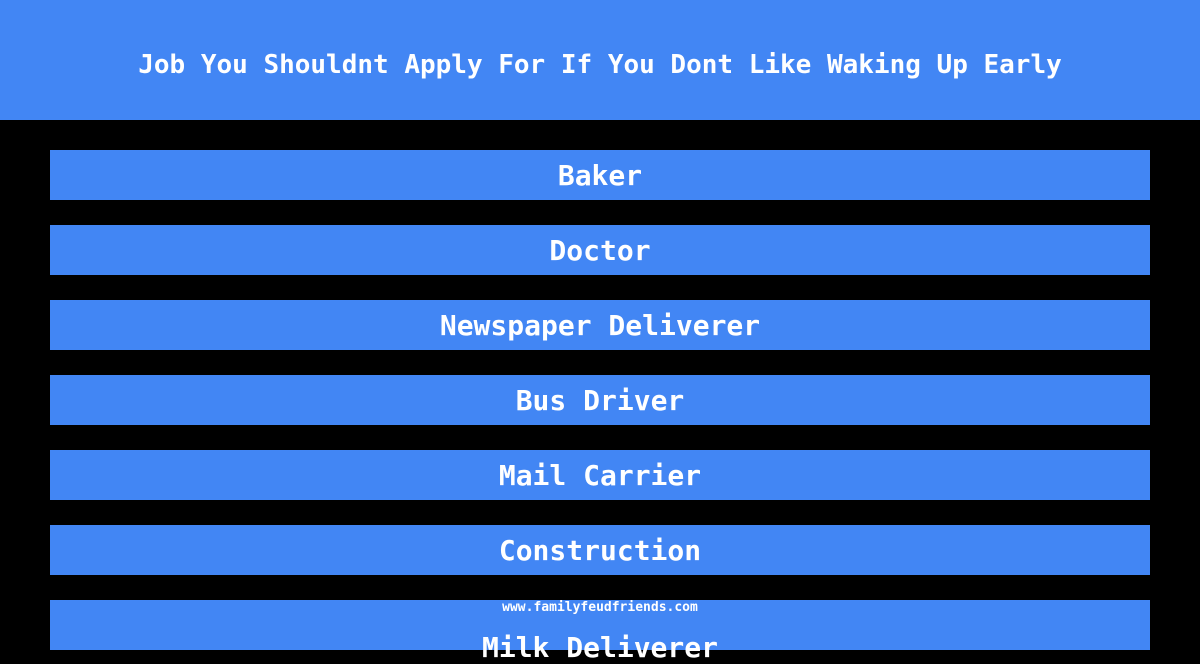  I want to click on answer-bar: Newspaper Deliverer, so click(600, 325).